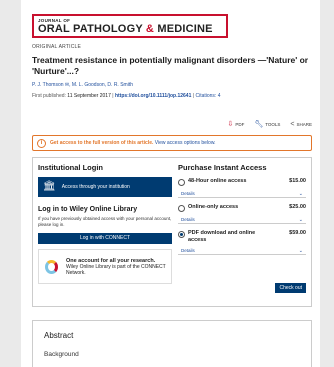  Describe the element at coordinates (222, 167) in the screenshot. I see `purchase-title: Purchase Instant Access` at that location.